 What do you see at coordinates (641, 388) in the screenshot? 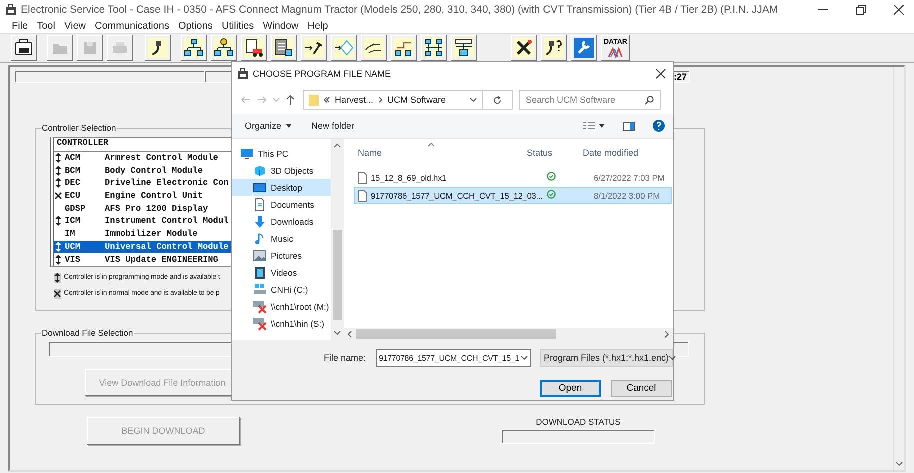
I see `cancel-button: Cancel` at bounding box center [641, 388].